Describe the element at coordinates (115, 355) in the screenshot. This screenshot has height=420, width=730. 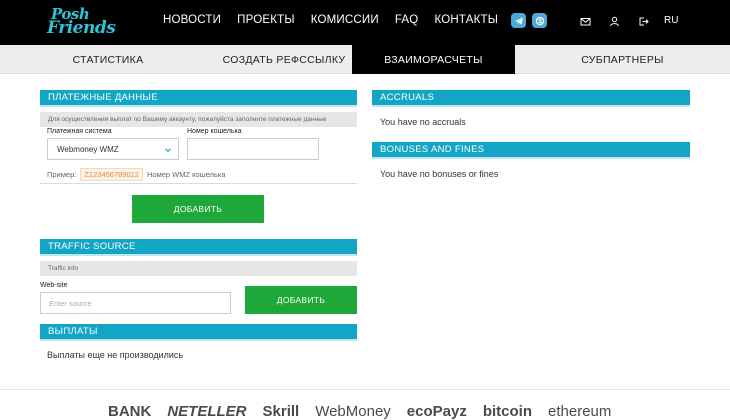
I see `payouts-empty-text: Выплаты еще не производились` at that location.